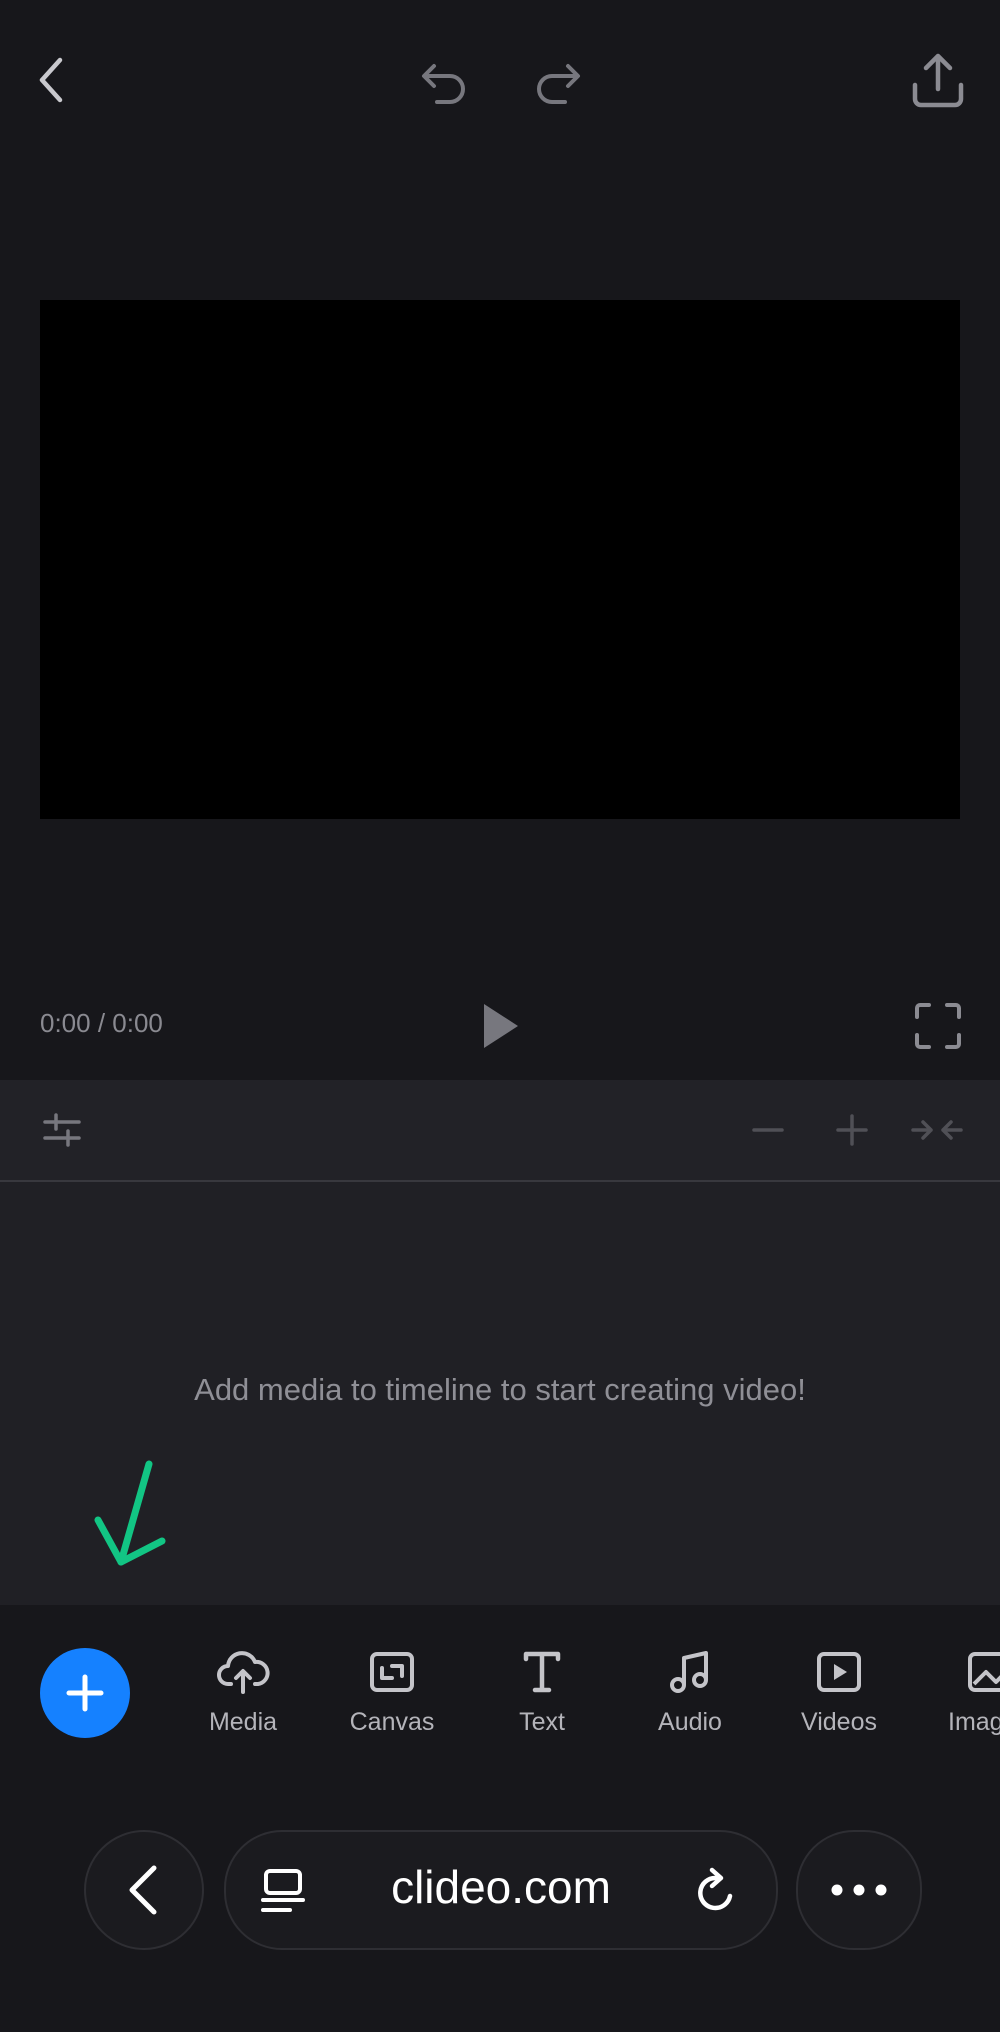 The image size is (1000, 2032). Describe the element at coordinates (392, 1722) in the screenshot. I see `tool-label: Canvas` at that location.